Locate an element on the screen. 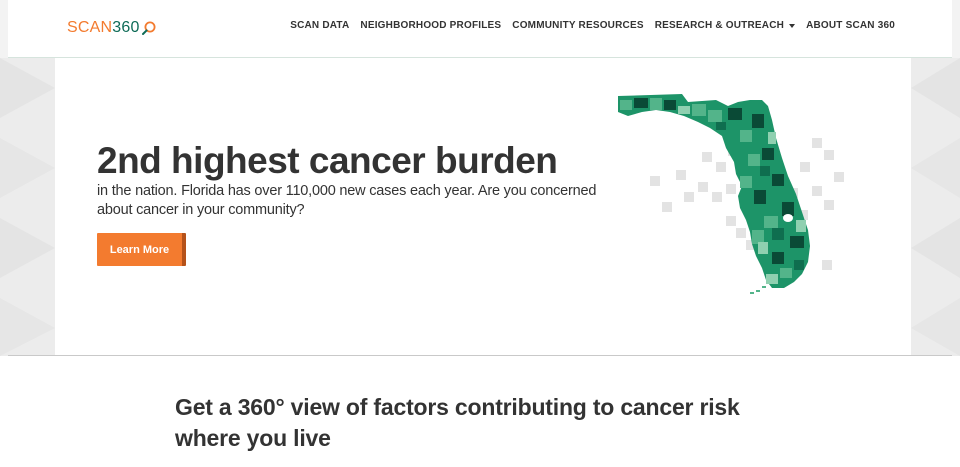 The width and height of the screenshot is (960, 467). hero-headline: 2nd highest cancer burden is located at coordinates (327, 160).